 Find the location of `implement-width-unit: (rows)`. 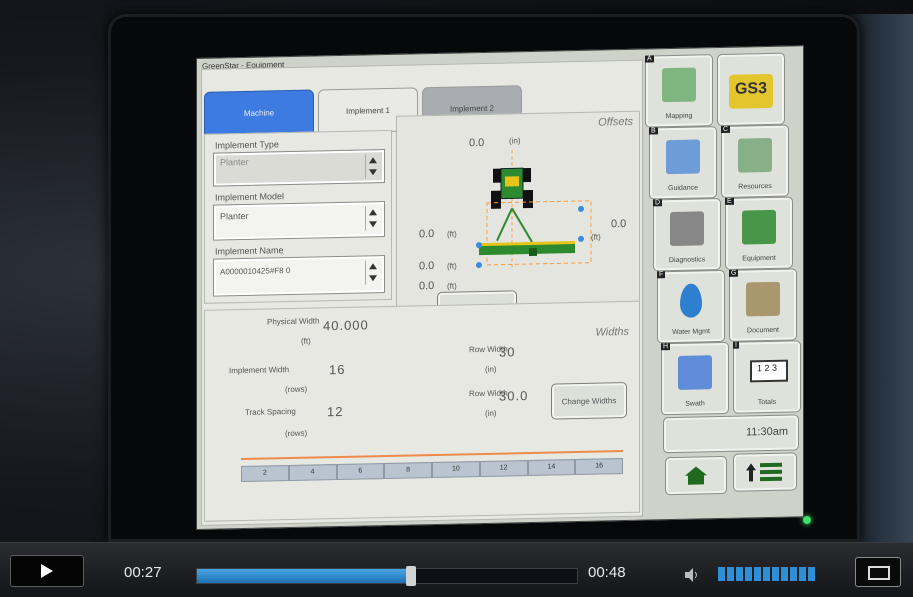

implement-width-unit: (rows) is located at coordinates (296, 389).